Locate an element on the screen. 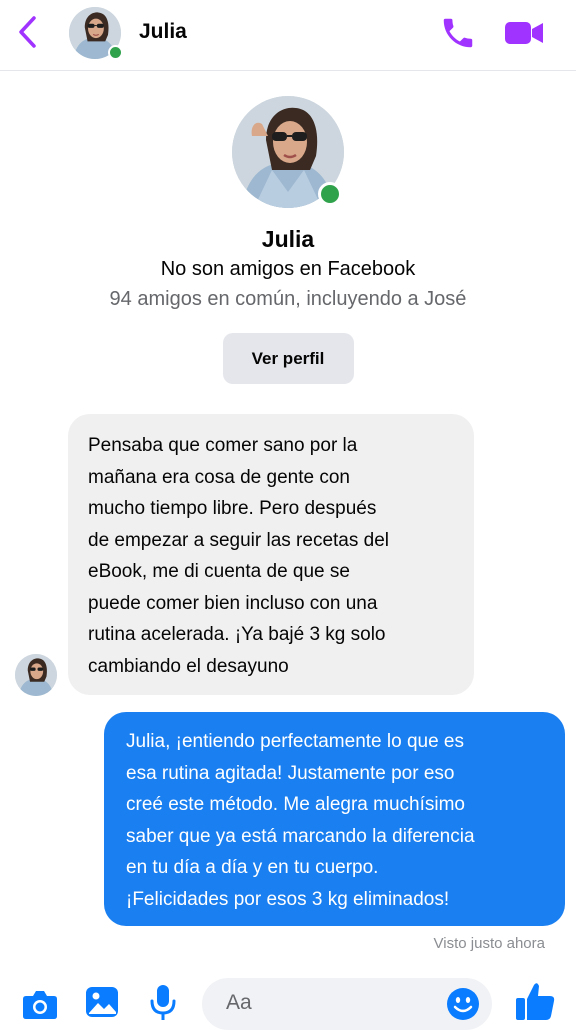 This screenshot has height=1030, width=576. message-line: Pensaba que comer sano por la is located at coordinates (223, 445).